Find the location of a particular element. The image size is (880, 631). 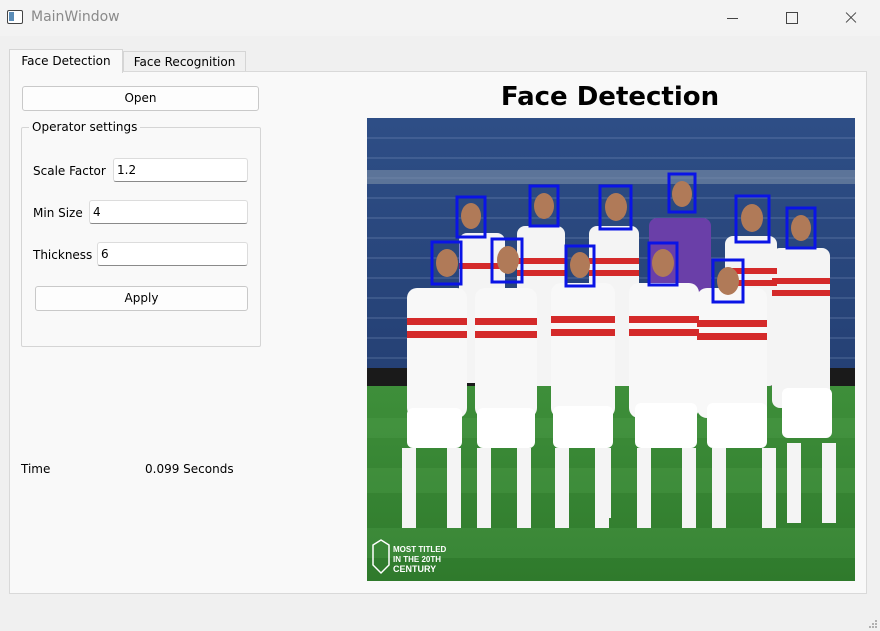

resize-grip-icon is located at coordinates (872, 623).